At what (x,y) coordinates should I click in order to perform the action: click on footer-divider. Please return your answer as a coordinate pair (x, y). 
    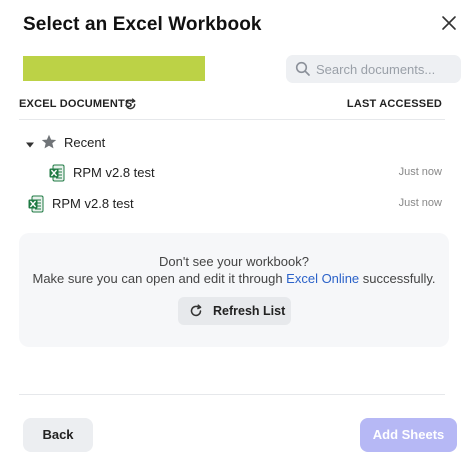
    Looking at the image, I should click on (232, 394).